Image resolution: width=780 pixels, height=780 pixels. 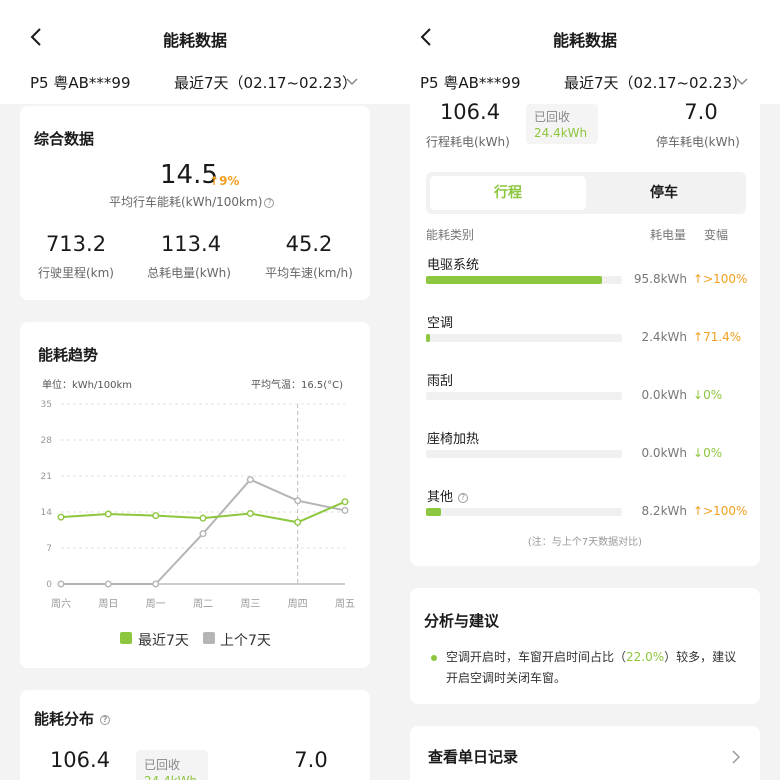 I want to click on park-energy-value: 7.0, so click(x=311, y=760).